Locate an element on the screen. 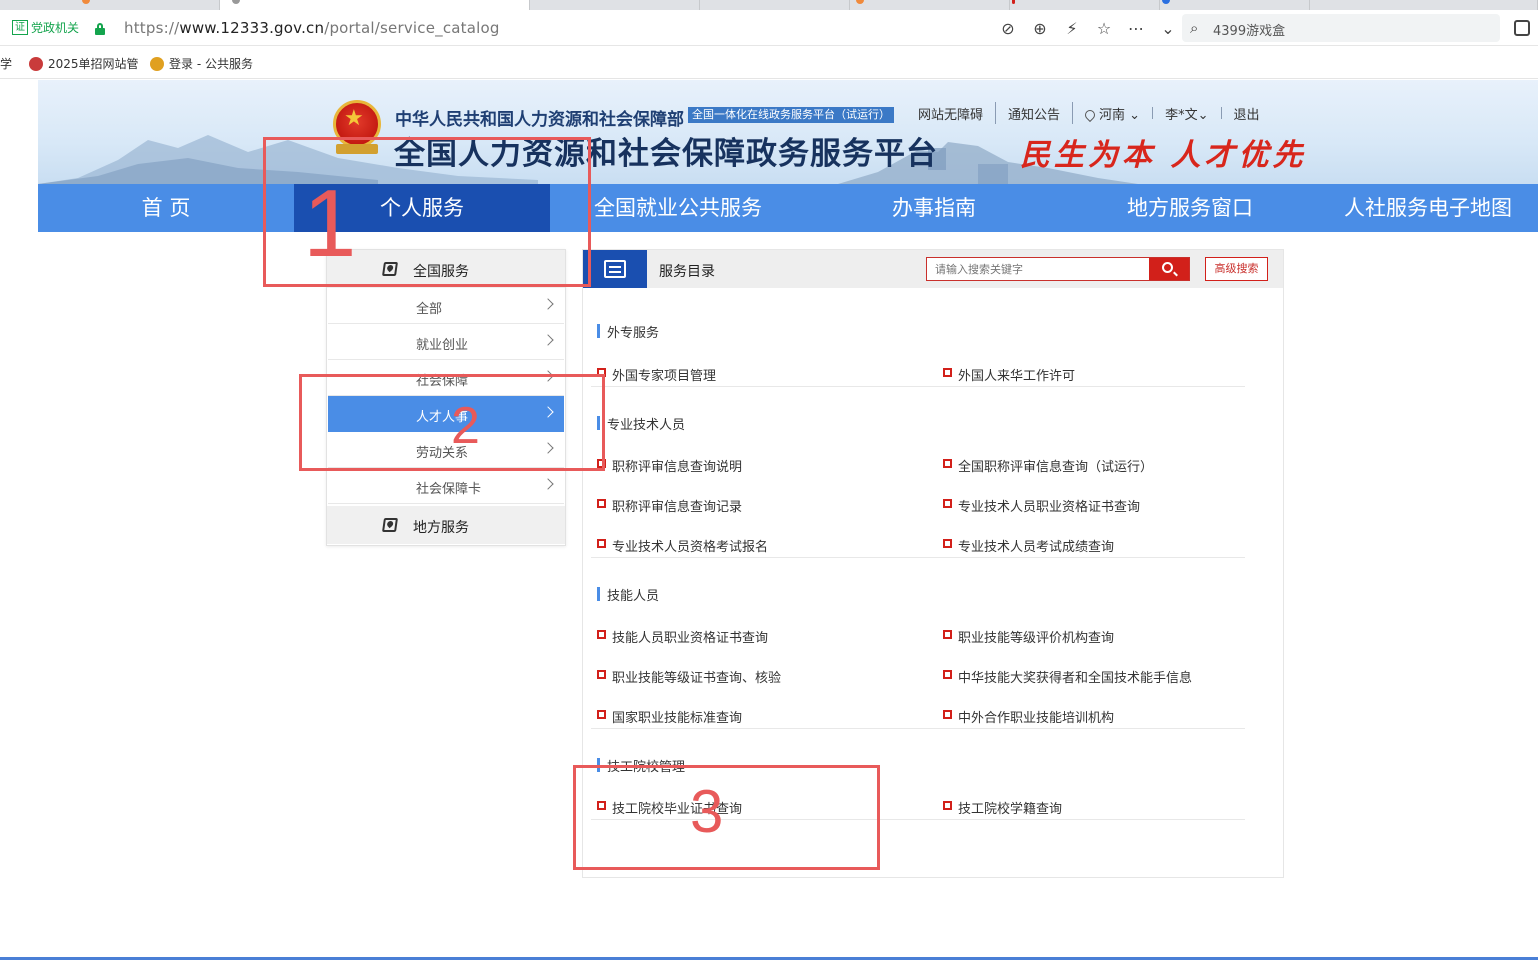 Image resolution: width=1538 pixels, height=977 pixels. service-link: 外国人来华工作许可 is located at coordinates (1009, 374).